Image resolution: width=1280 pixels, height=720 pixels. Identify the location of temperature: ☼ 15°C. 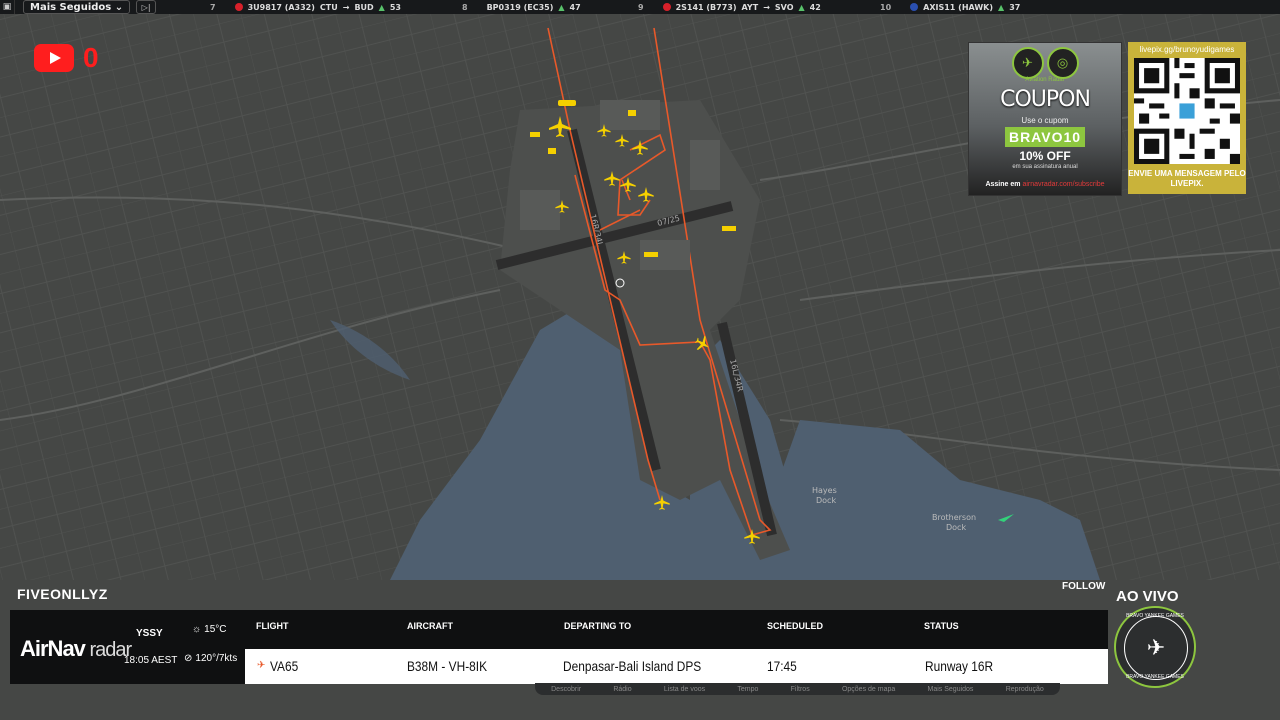
(209, 629).